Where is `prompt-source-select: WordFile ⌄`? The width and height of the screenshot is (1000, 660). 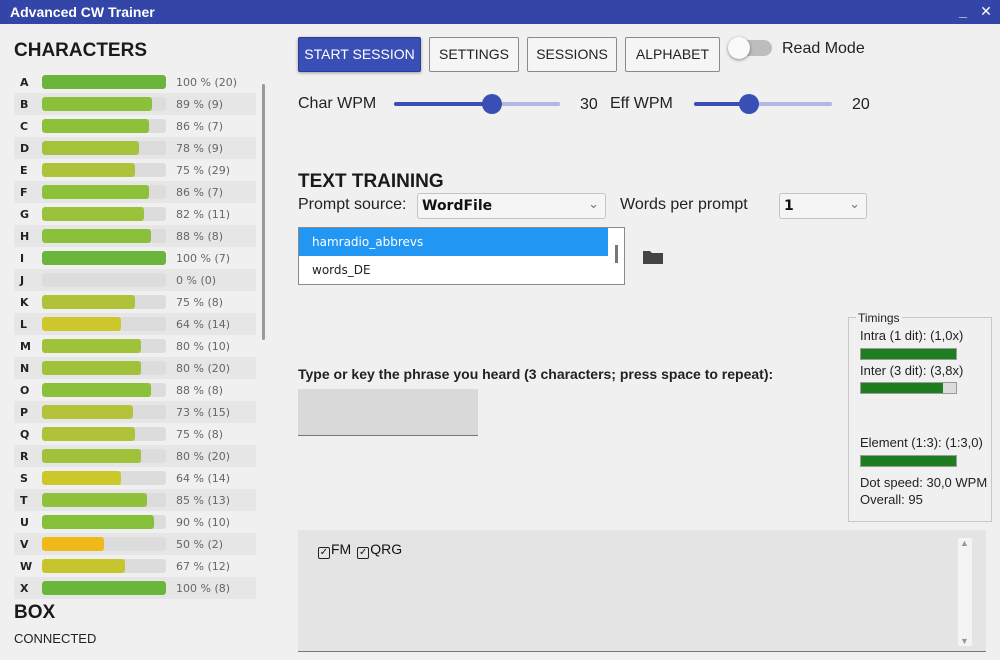 prompt-source-select: WordFile ⌄ is located at coordinates (511, 206).